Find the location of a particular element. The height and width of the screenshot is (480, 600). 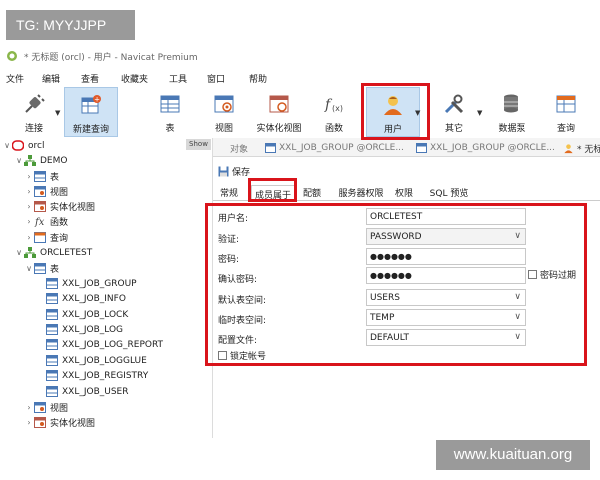

materialized-view-button: 实体化视图 is located at coordinates (279, 112).